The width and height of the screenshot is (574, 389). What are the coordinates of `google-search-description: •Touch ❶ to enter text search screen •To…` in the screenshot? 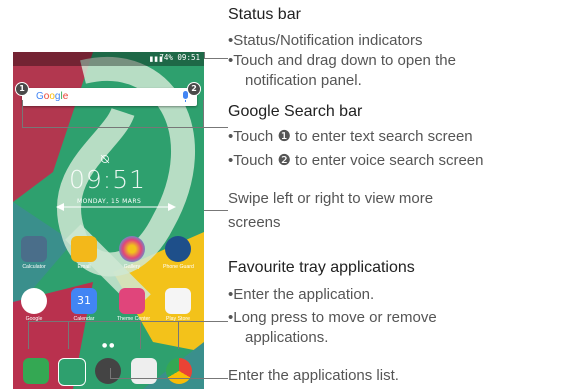 It's located at (356, 149).